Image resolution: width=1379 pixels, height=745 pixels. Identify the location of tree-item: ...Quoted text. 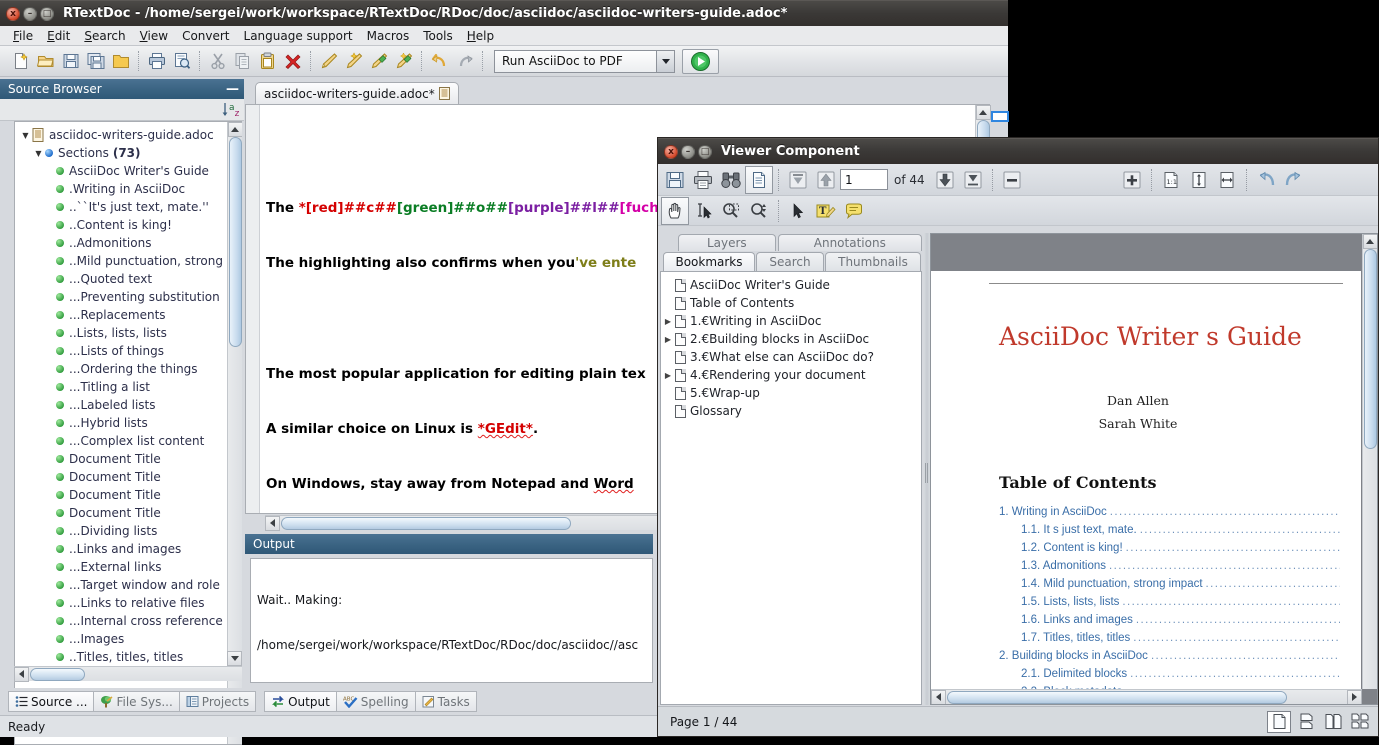
(128, 279).